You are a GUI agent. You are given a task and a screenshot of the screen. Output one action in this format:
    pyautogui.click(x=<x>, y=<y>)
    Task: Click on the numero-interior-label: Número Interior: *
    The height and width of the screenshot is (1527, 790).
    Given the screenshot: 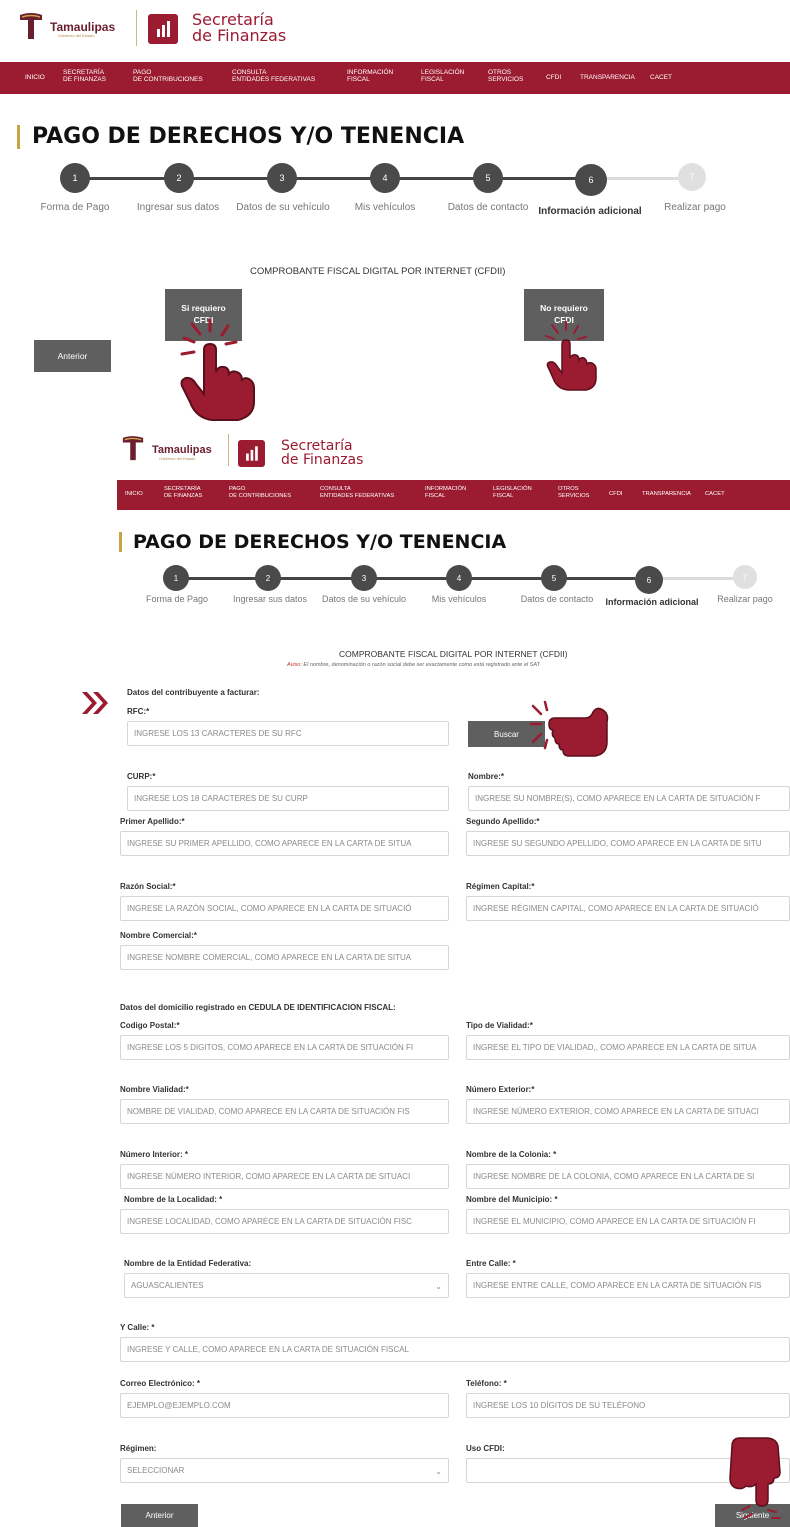 What is the action you would take?
    pyautogui.click(x=154, y=1154)
    